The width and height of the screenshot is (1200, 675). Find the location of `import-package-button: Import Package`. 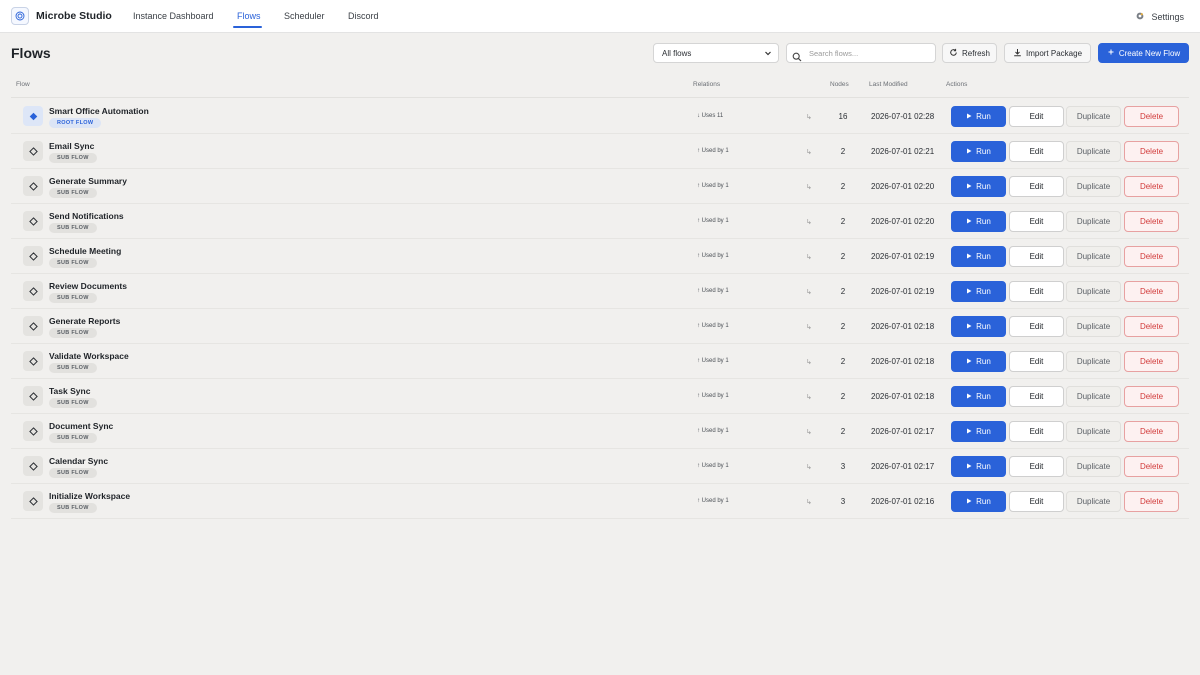

import-package-button: Import Package is located at coordinates (1047, 53).